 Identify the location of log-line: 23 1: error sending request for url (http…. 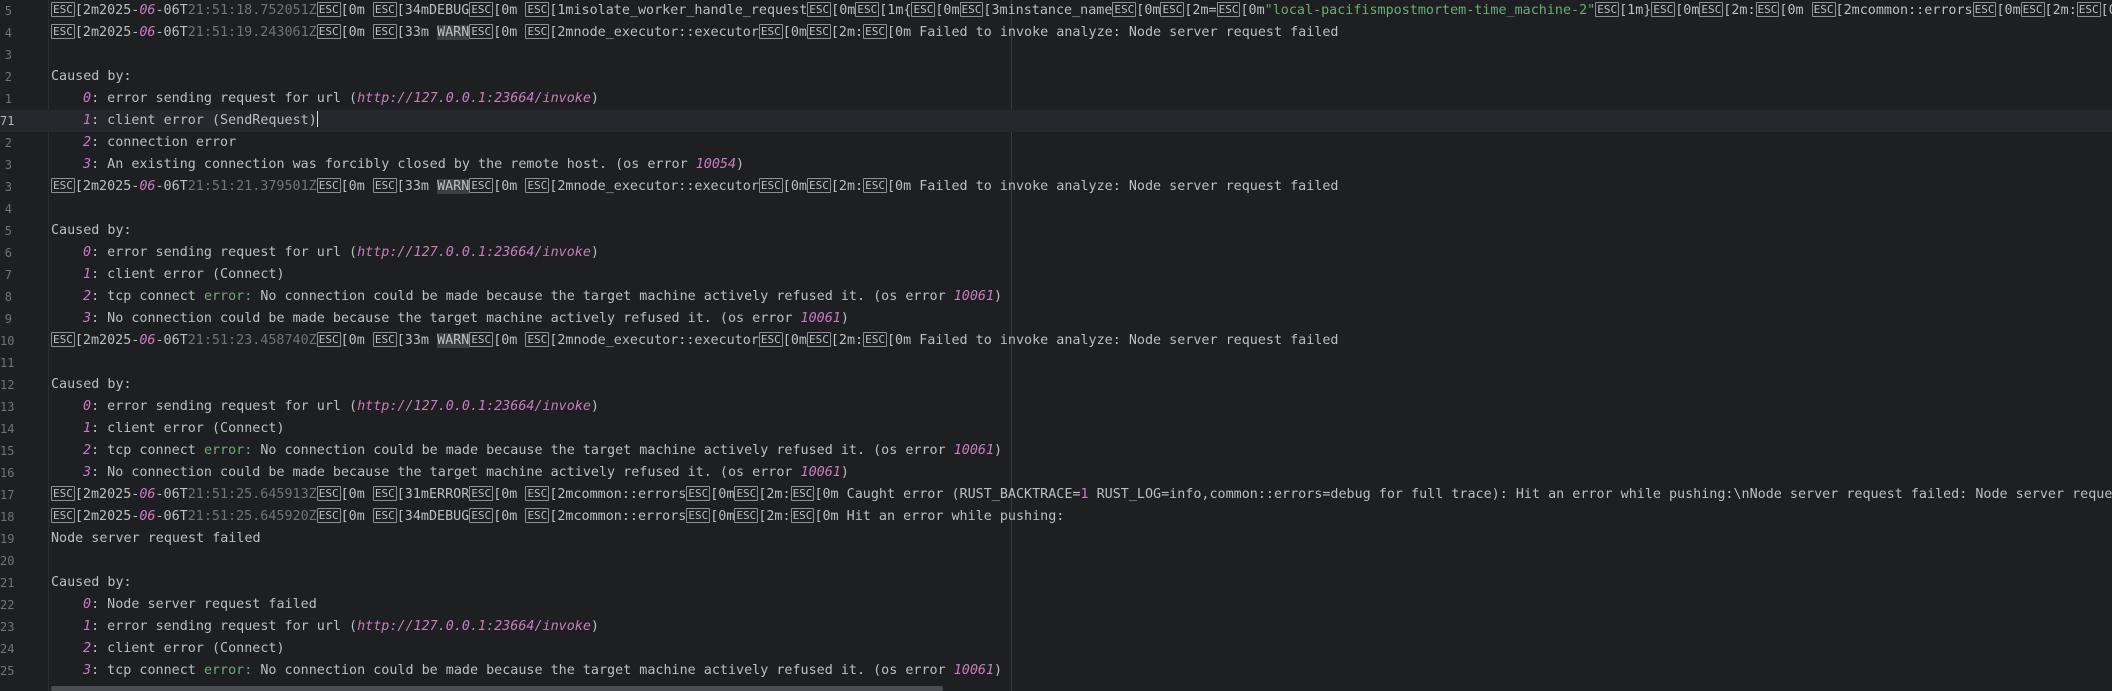
(1056, 627).